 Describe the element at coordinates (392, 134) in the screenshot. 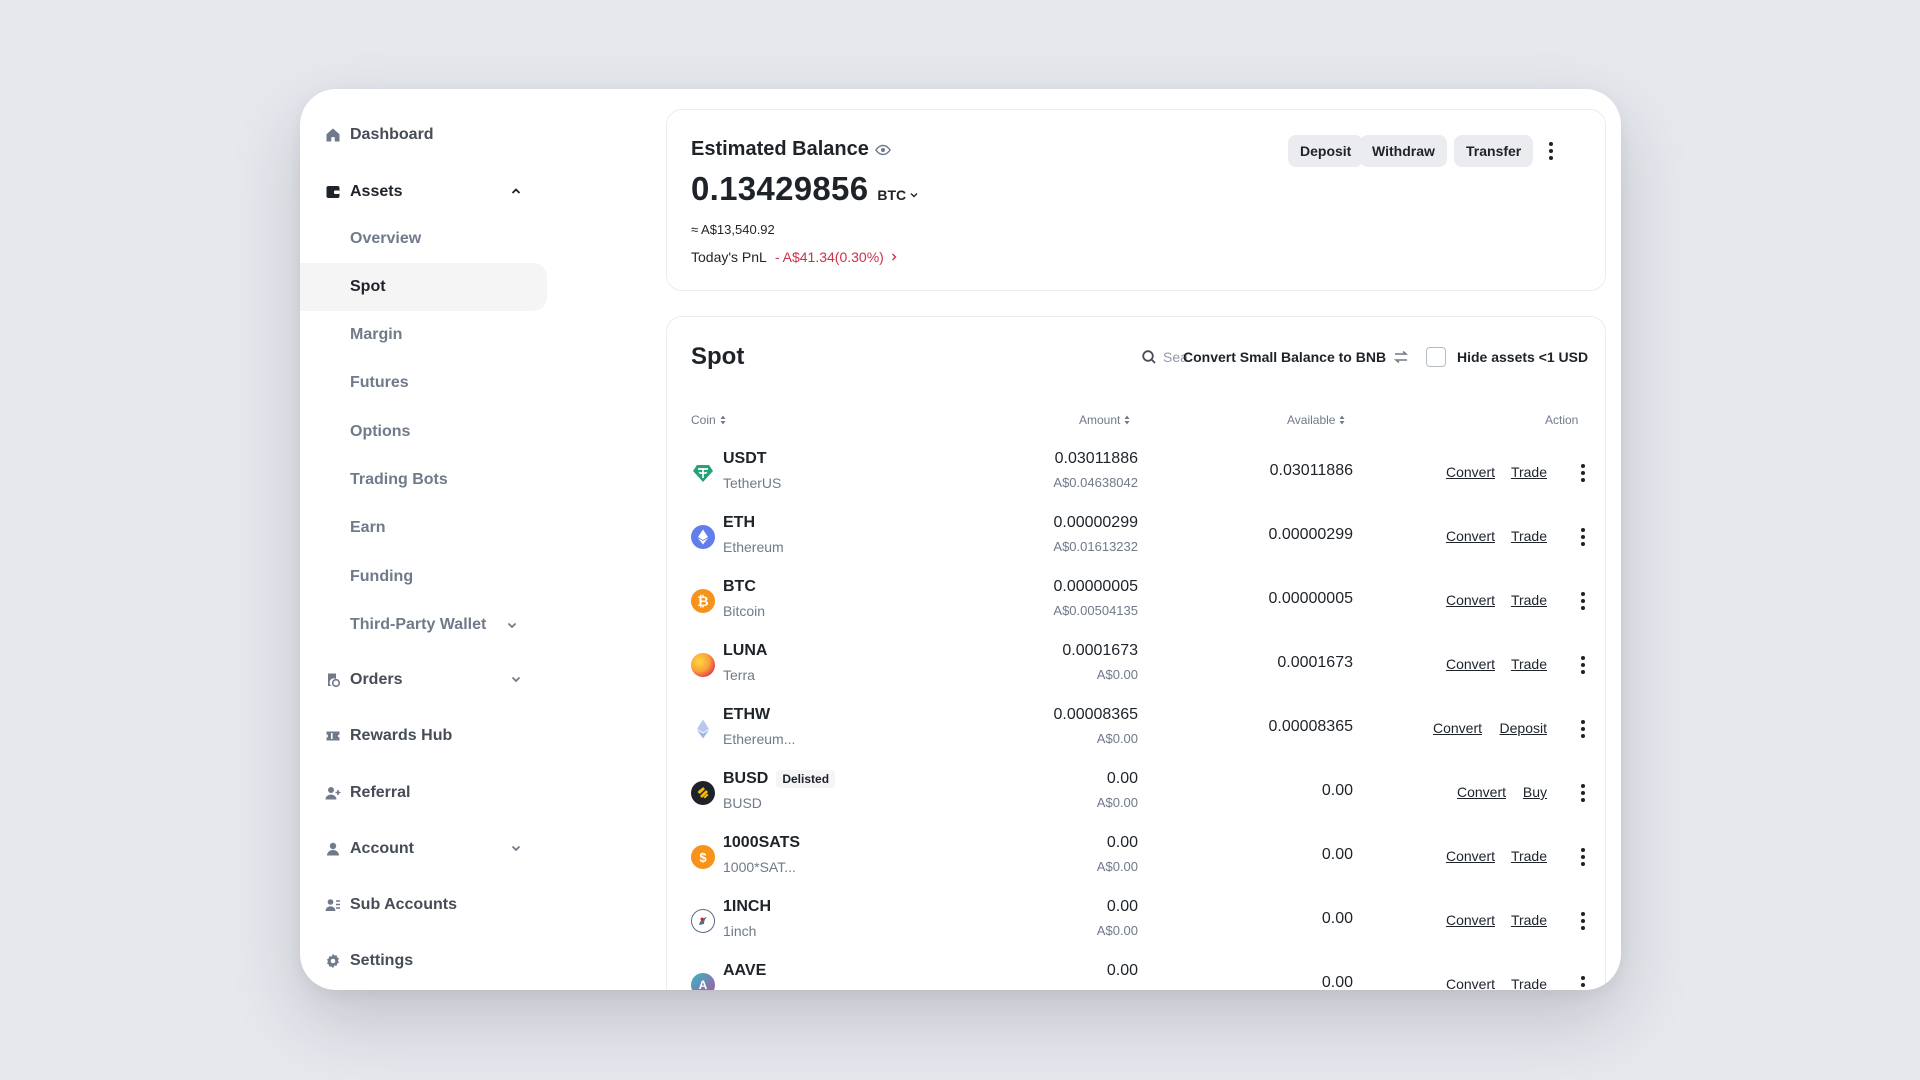

I see `sidebar-item-label: Dashboard` at that location.